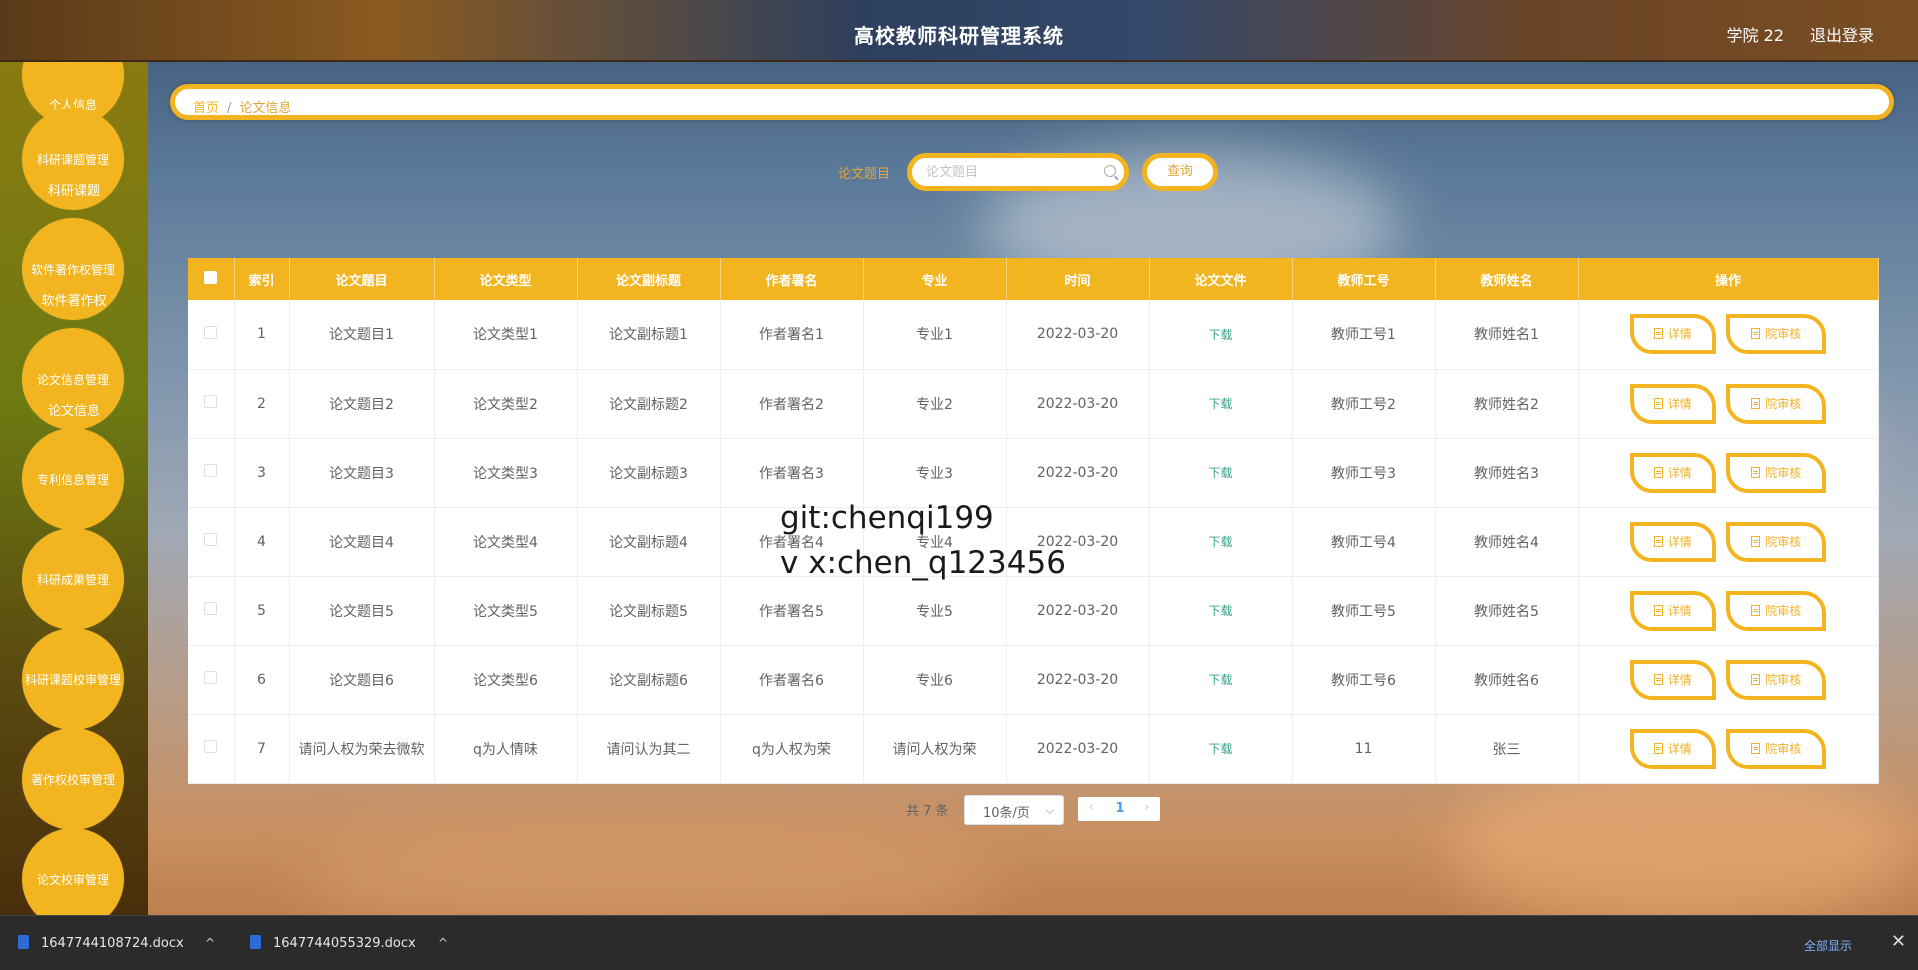 The height and width of the screenshot is (970, 1918). I want to click on sidebar-item-patent-info: 专利信息管理, so click(73, 479).